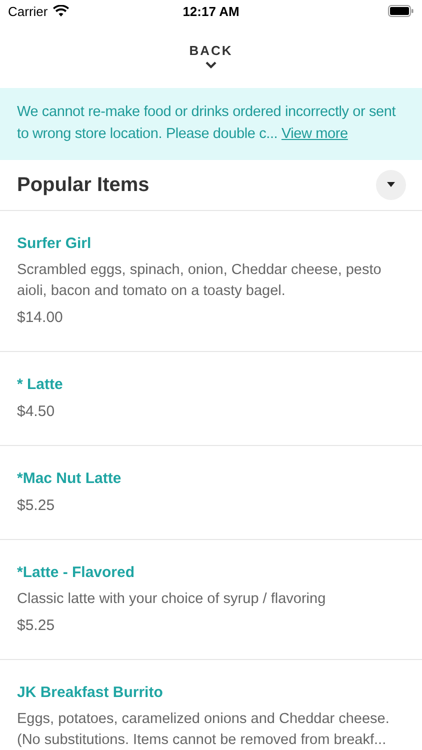 The height and width of the screenshot is (750, 422). I want to click on menu-item: * Latte $4.50, so click(211, 399).